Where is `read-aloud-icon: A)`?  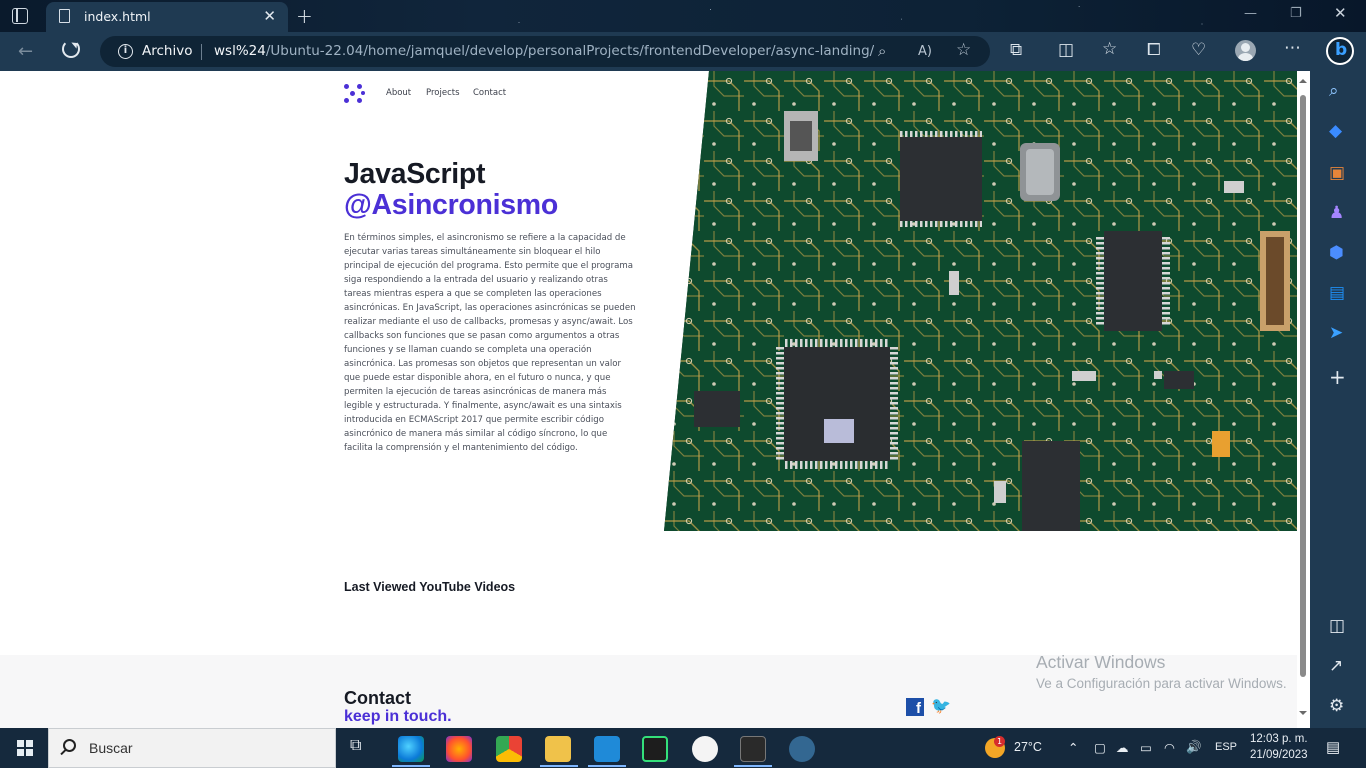
read-aloud-icon: A) is located at coordinates (925, 51).